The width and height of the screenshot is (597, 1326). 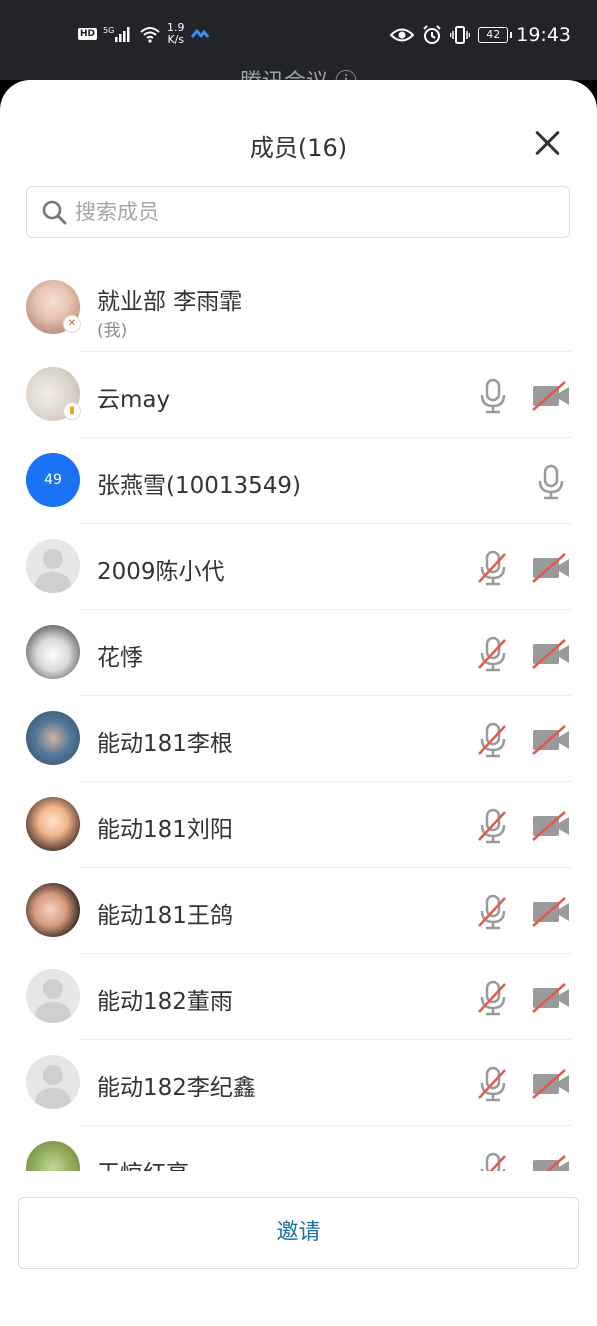 What do you see at coordinates (298, 1083) in the screenshot?
I see `member-row: 能动182李纪鑫` at bounding box center [298, 1083].